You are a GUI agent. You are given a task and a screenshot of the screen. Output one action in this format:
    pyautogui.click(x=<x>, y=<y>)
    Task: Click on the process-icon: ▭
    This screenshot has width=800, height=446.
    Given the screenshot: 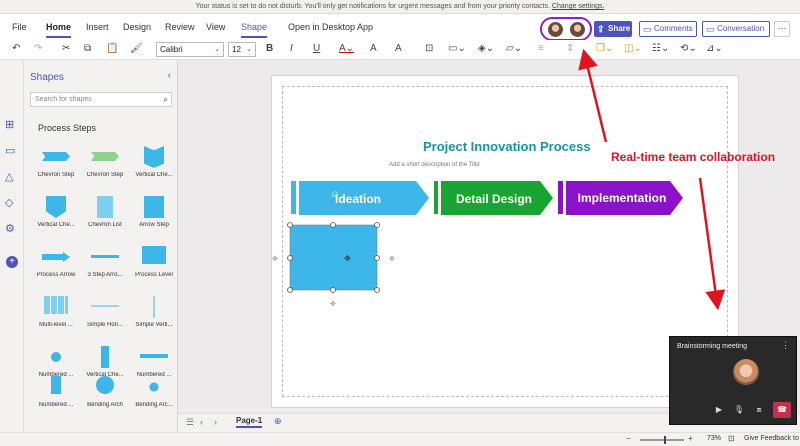 What is the action you would take?
    pyautogui.click(x=10, y=150)
    